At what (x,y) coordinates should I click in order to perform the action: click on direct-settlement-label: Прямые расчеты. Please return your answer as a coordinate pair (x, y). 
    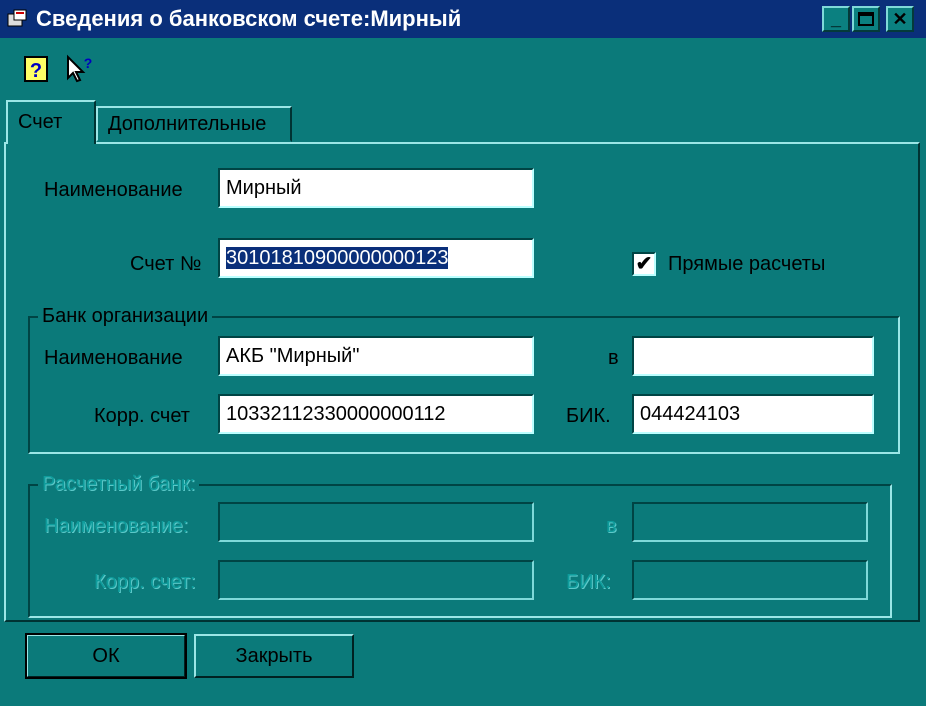
    Looking at the image, I should click on (746, 264).